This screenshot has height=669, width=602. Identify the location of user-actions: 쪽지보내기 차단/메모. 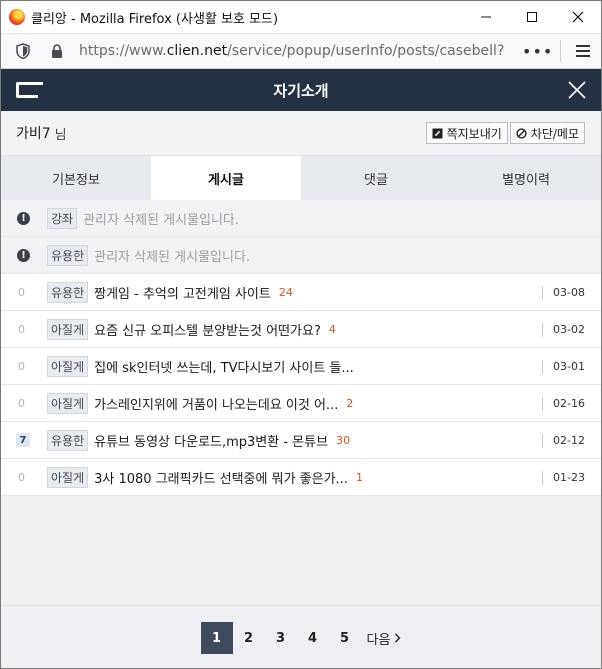
(505, 133).